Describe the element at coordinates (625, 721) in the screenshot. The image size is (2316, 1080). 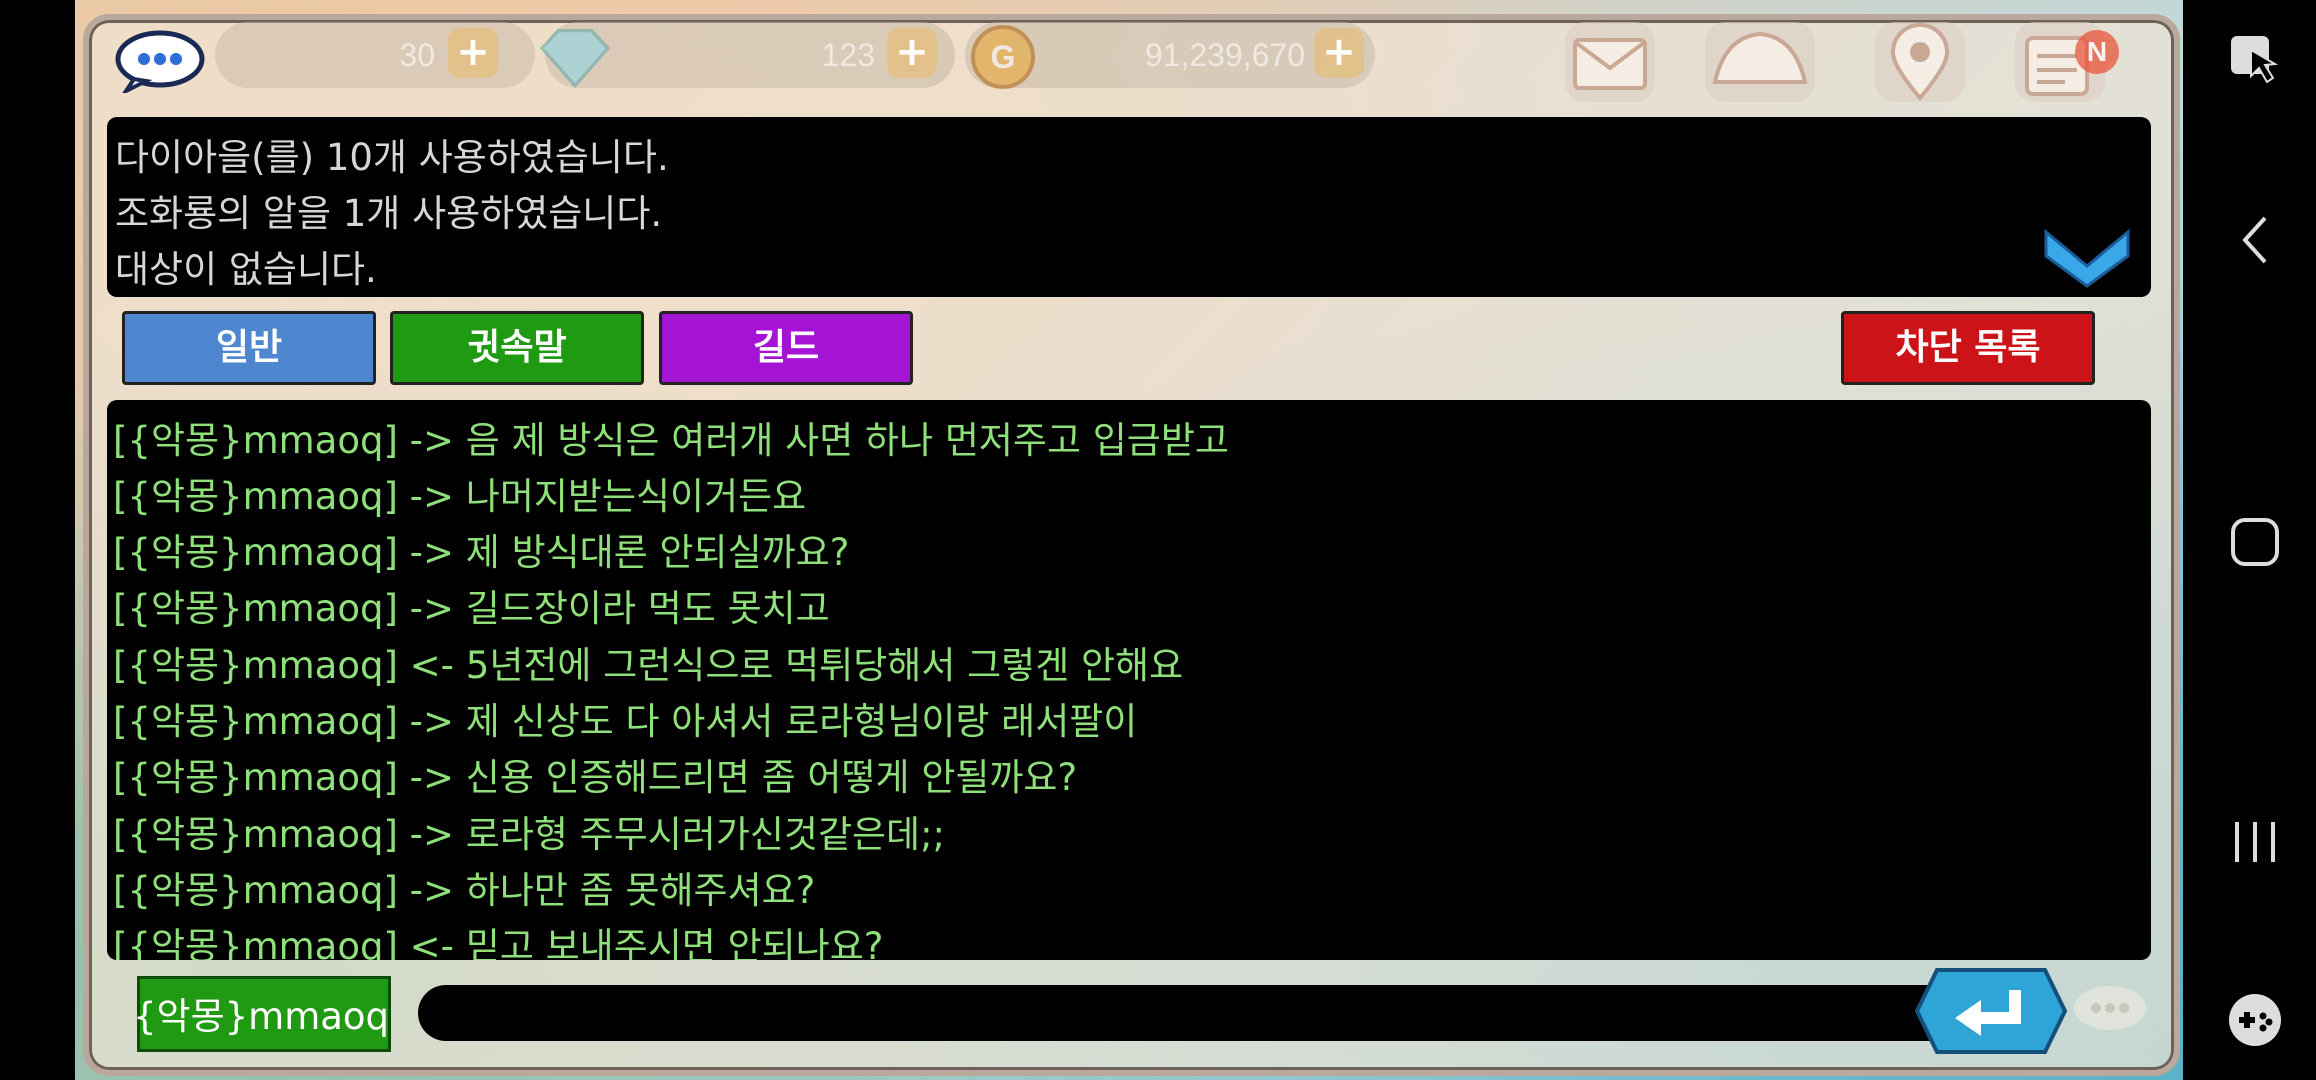
I see `chat-message: [{악몽}mmaoq] -> 제 신상도 다 아셔서 로라형님이랑 래서팔이` at that location.